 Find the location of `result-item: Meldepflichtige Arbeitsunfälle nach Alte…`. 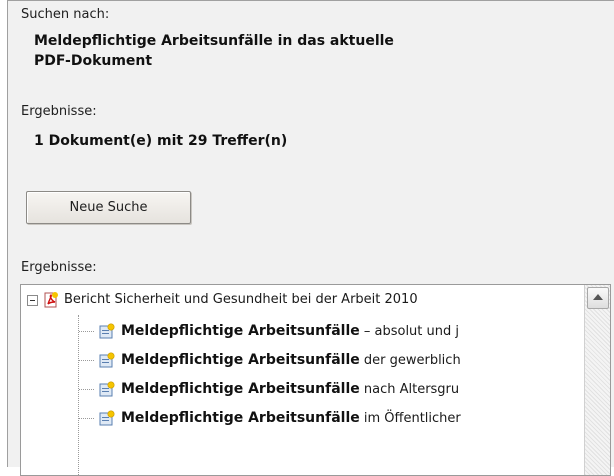

result-item: Meldepflichtige Arbeitsunfälle nach Alte… is located at coordinates (301, 389).